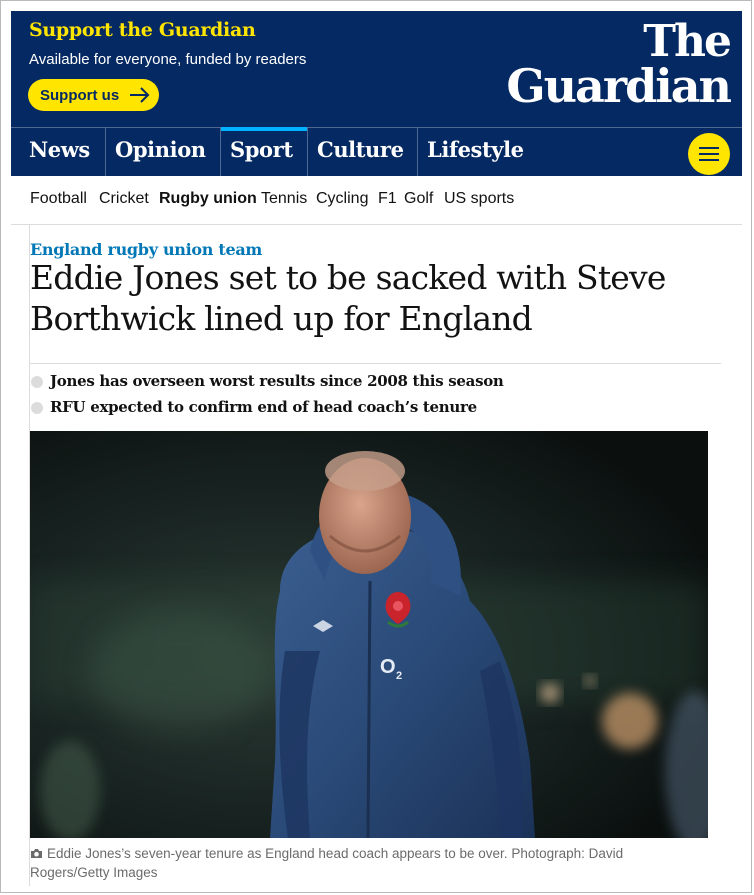 The width and height of the screenshot is (754, 895). I want to click on svg-text: O, so click(388, 667).